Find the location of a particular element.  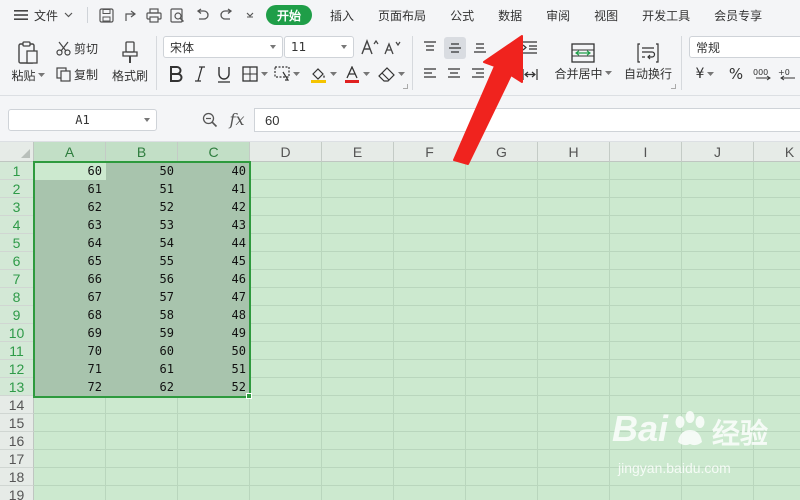

number-format-select: 常规 is located at coordinates (744, 47).